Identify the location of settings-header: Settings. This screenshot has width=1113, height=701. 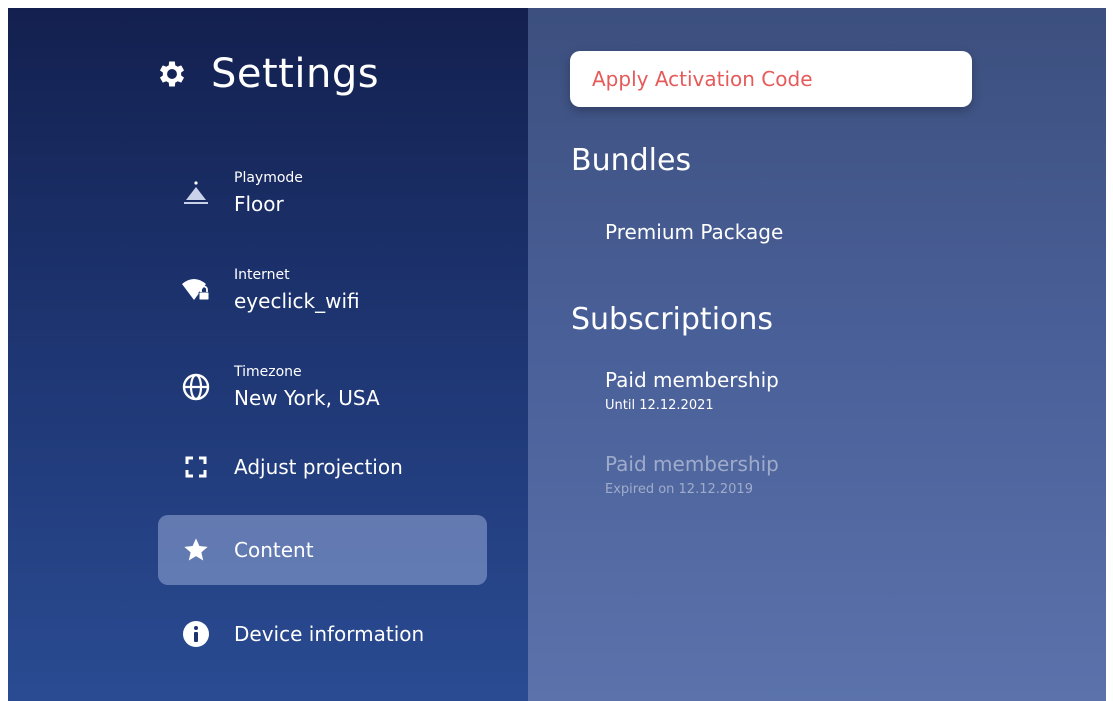
(267, 74).